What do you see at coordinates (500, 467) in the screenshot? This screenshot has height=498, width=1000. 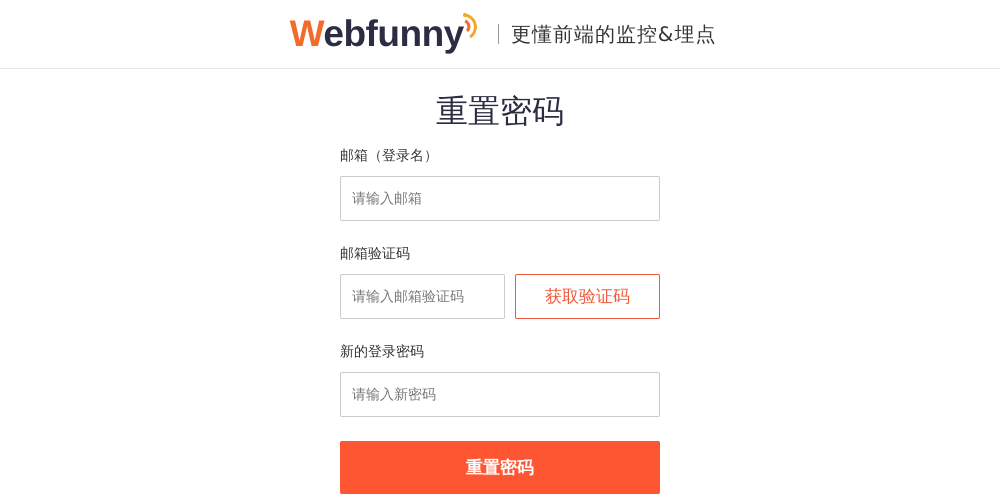 I see `reset-password-button: 重置密码` at bounding box center [500, 467].